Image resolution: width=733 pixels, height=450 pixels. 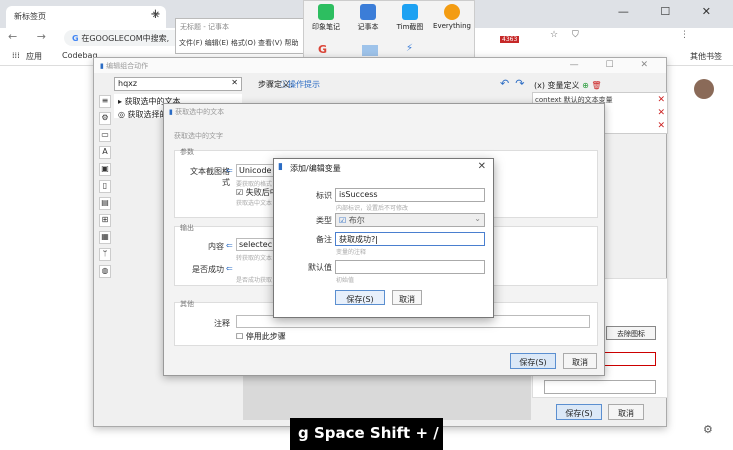 What do you see at coordinates (410, 12) in the screenshot?
I see `camera-icon` at bounding box center [410, 12].